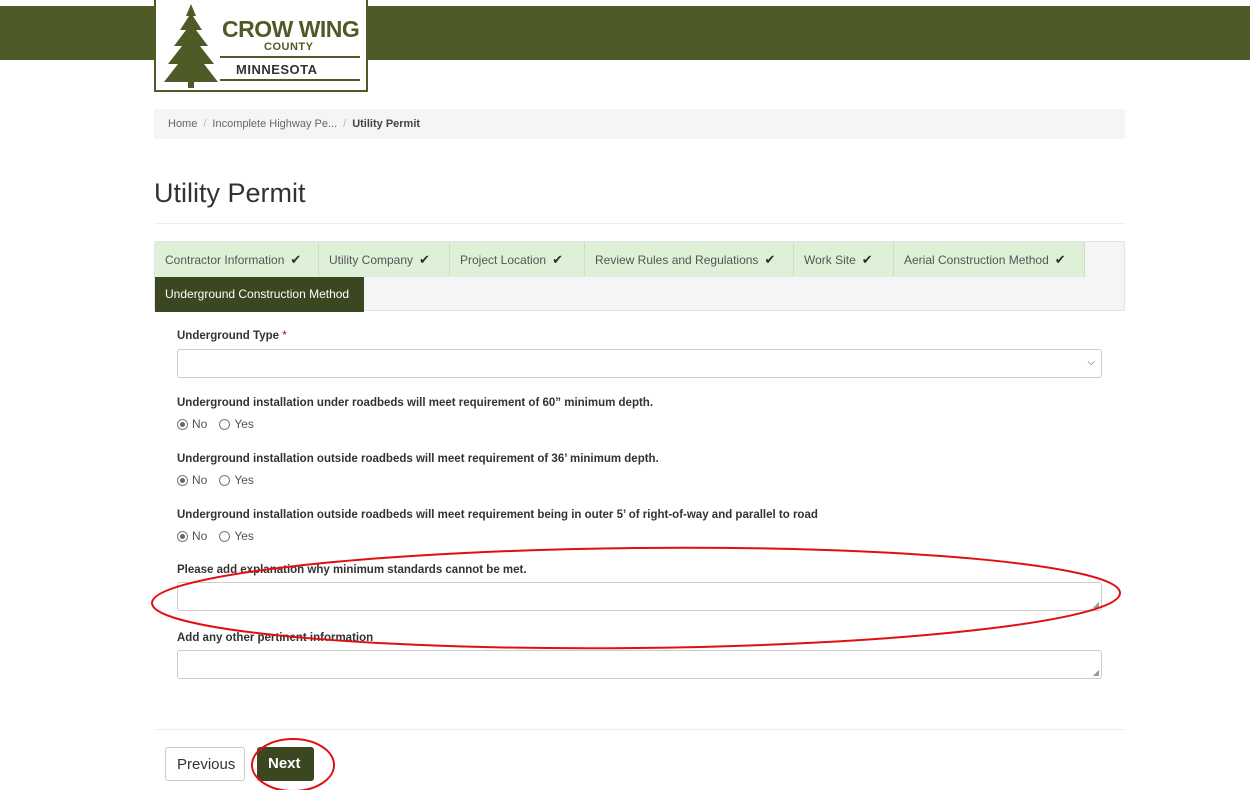 The width and height of the screenshot is (1250, 790). What do you see at coordinates (1091, 362) in the screenshot?
I see `chevron-down-icon: ⌵` at bounding box center [1091, 362].